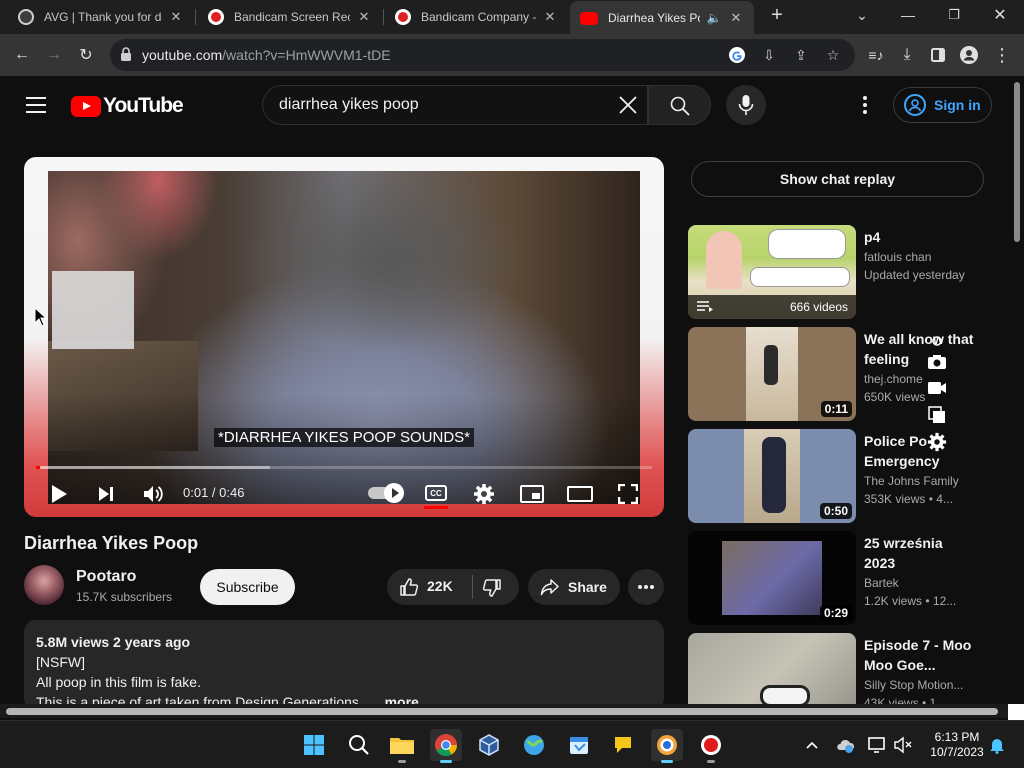  I want to click on vertical-scroll-thumb, so click(1017, 162).